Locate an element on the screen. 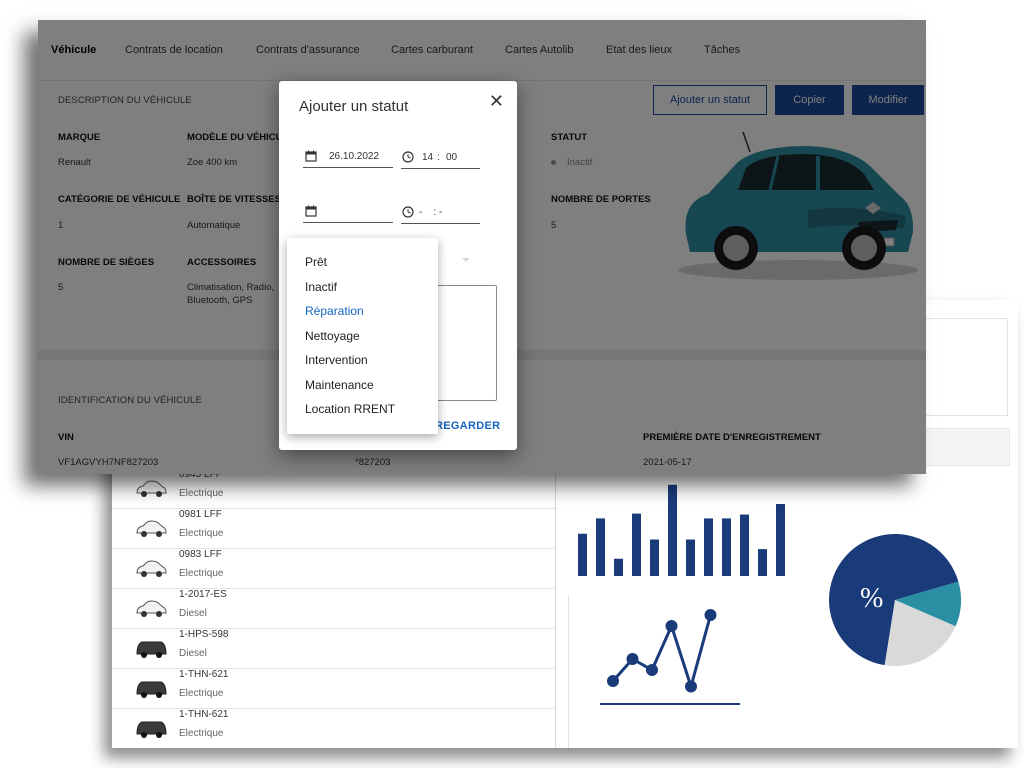 This screenshot has height=768, width=1024. end-time-field: - is located at coordinates (440, 214).